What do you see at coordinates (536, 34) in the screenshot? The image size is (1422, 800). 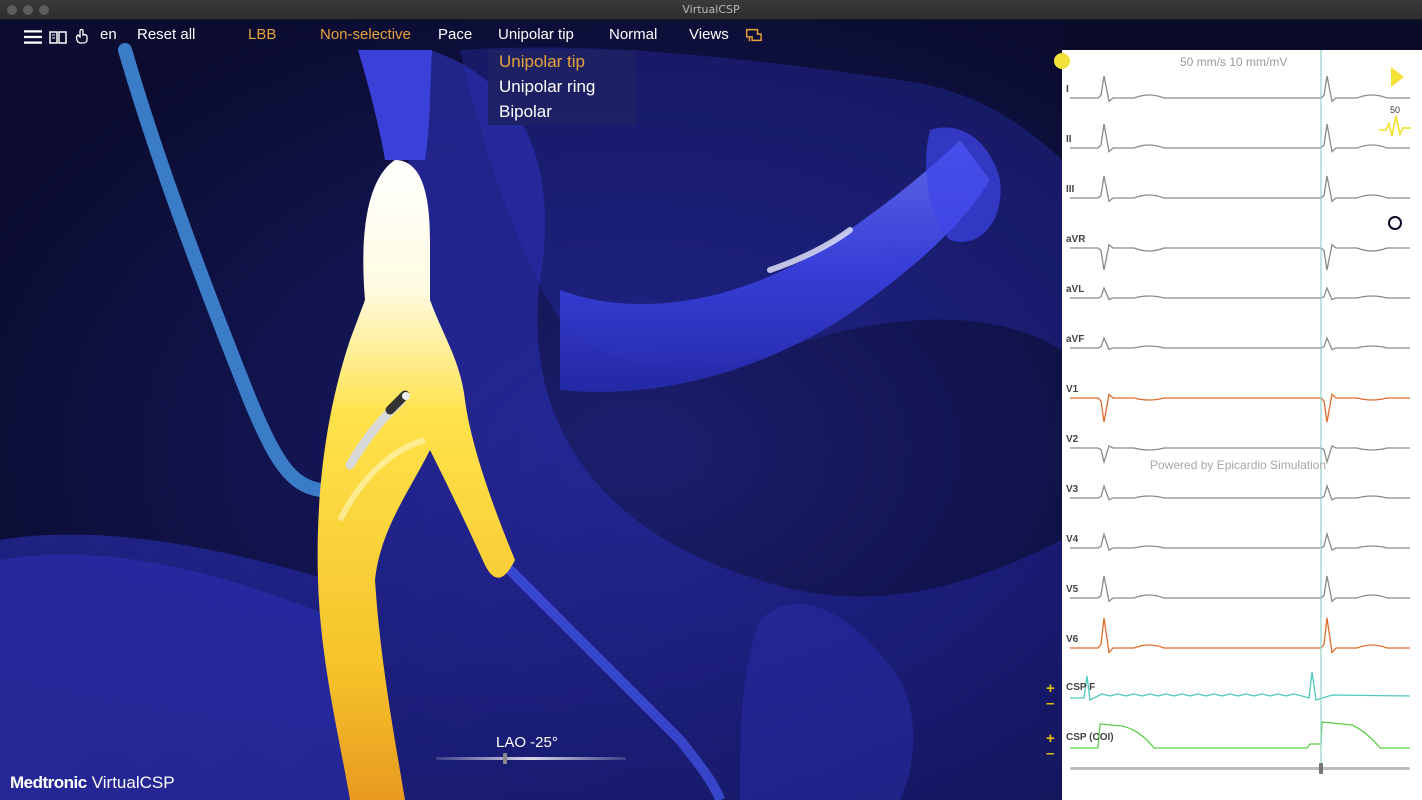 I see `polarity-selector: Unipolar tip` at bounding box center [536, 34].